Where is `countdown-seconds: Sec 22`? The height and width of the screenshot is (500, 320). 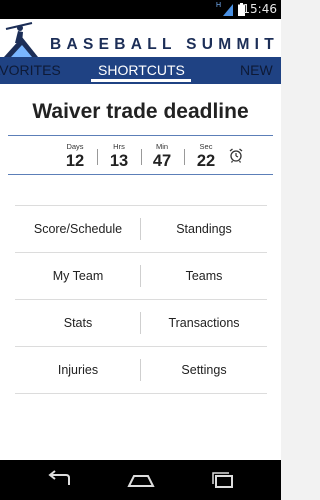
countdown-seconds: Sec 22 is located at coordinates (206, 156).